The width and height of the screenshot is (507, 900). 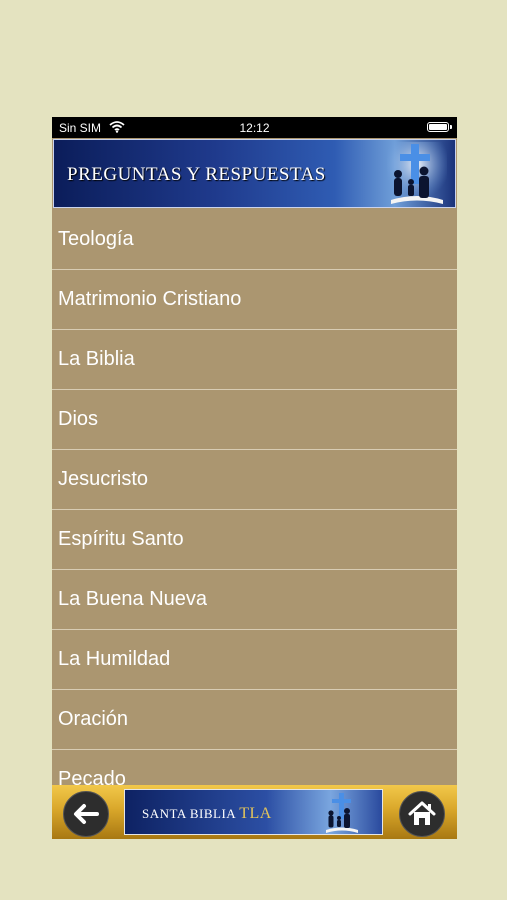 I want to click on list-item: Espíritu Santo, so click(x=254, y=540).